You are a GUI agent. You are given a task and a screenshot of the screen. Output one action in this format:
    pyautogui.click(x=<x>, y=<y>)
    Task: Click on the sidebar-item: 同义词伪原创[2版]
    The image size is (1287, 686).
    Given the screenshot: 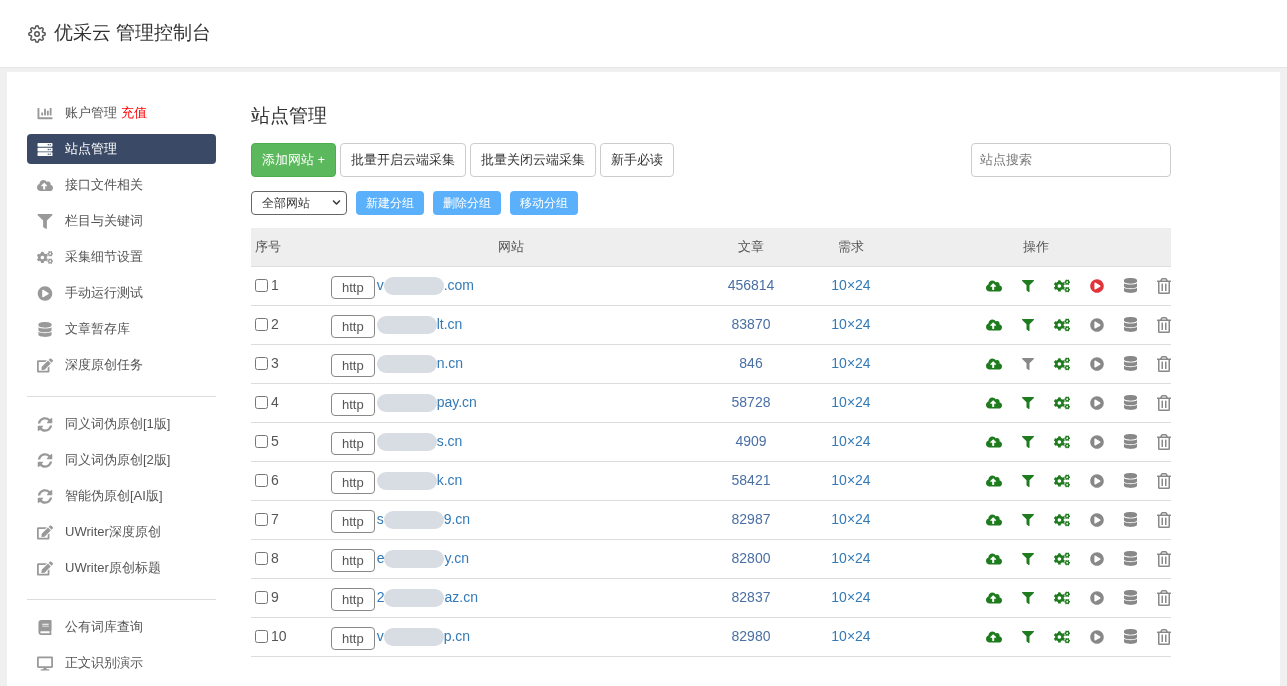 What is the action you would take?
    pyautogui.click(x=121, y=460)
    